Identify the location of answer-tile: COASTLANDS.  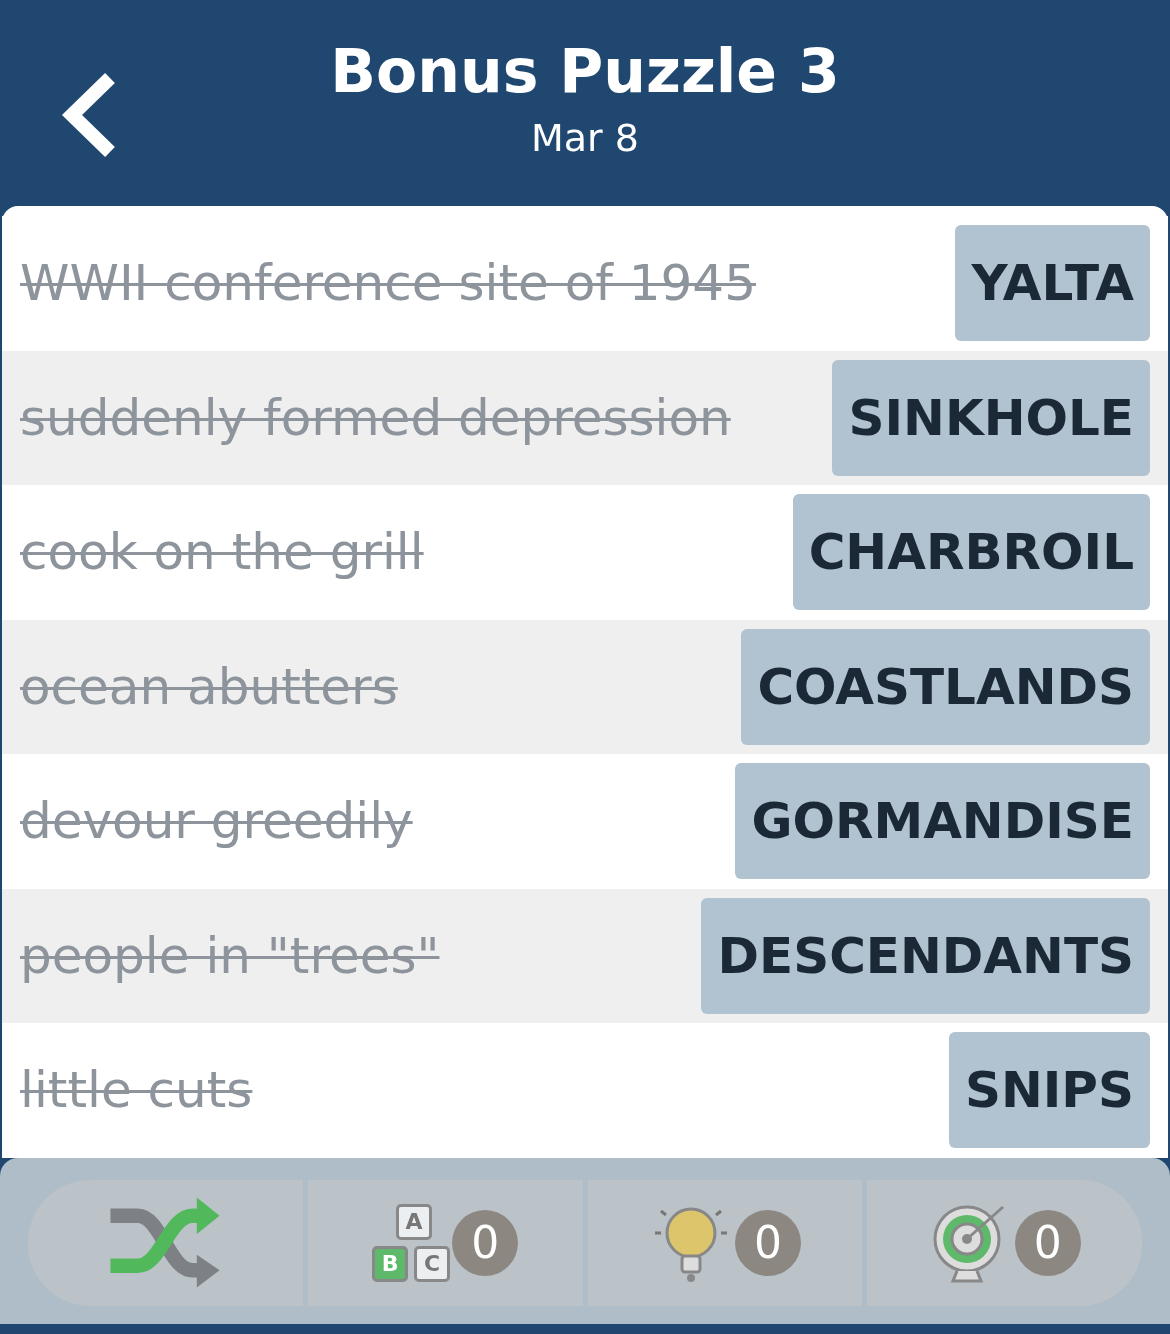
(945, 686).